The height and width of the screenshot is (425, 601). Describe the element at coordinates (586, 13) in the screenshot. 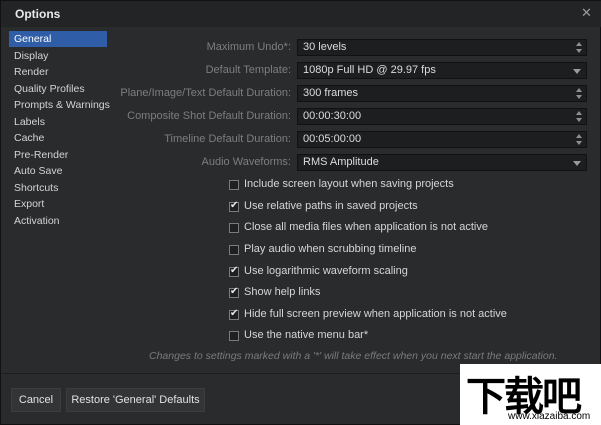

I see `close-icon: ✕` at that location.